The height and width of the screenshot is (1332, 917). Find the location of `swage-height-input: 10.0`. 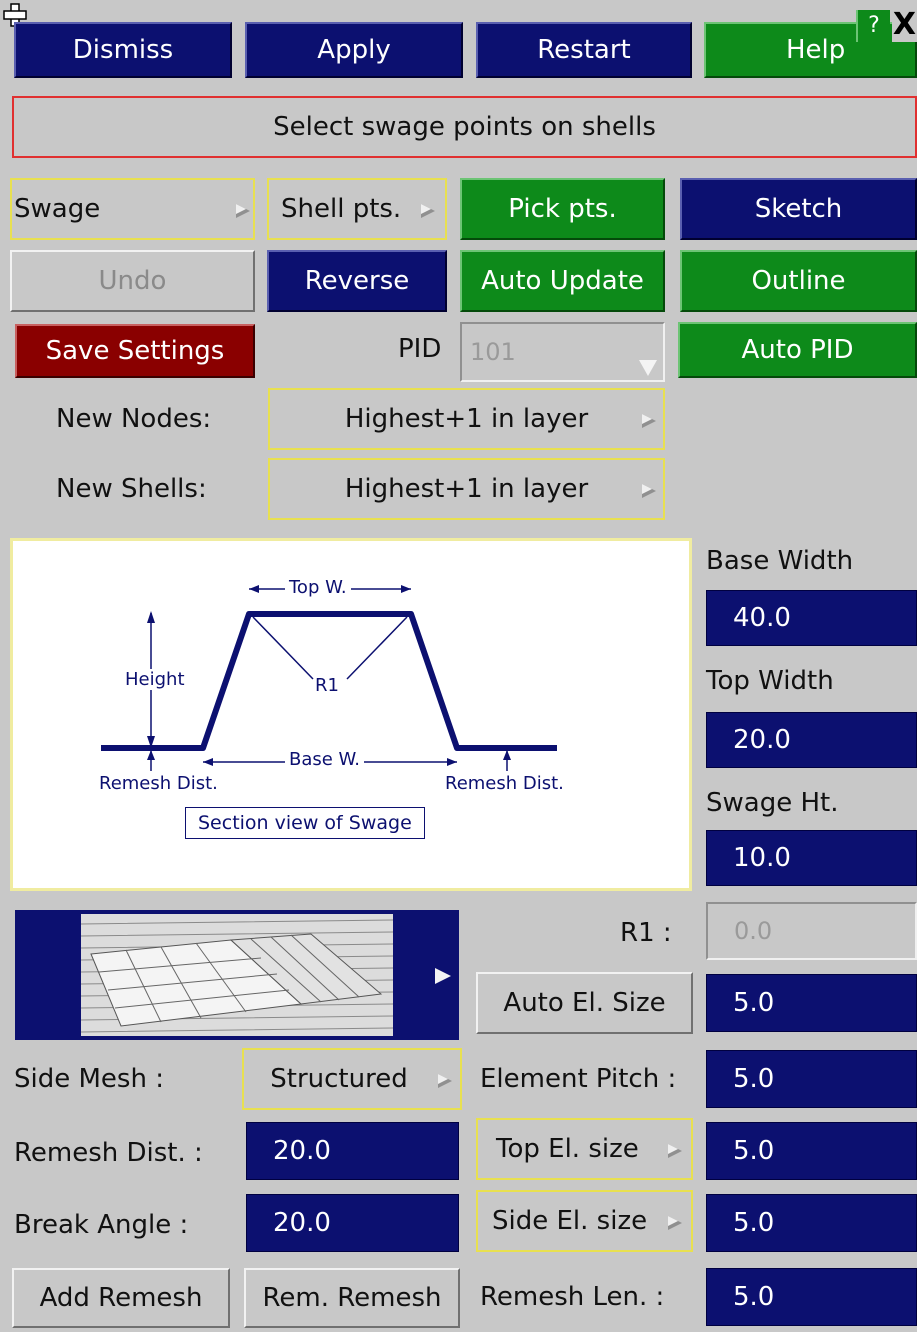

swage-height-input: 10.0 is located at coordinates (811, 858).